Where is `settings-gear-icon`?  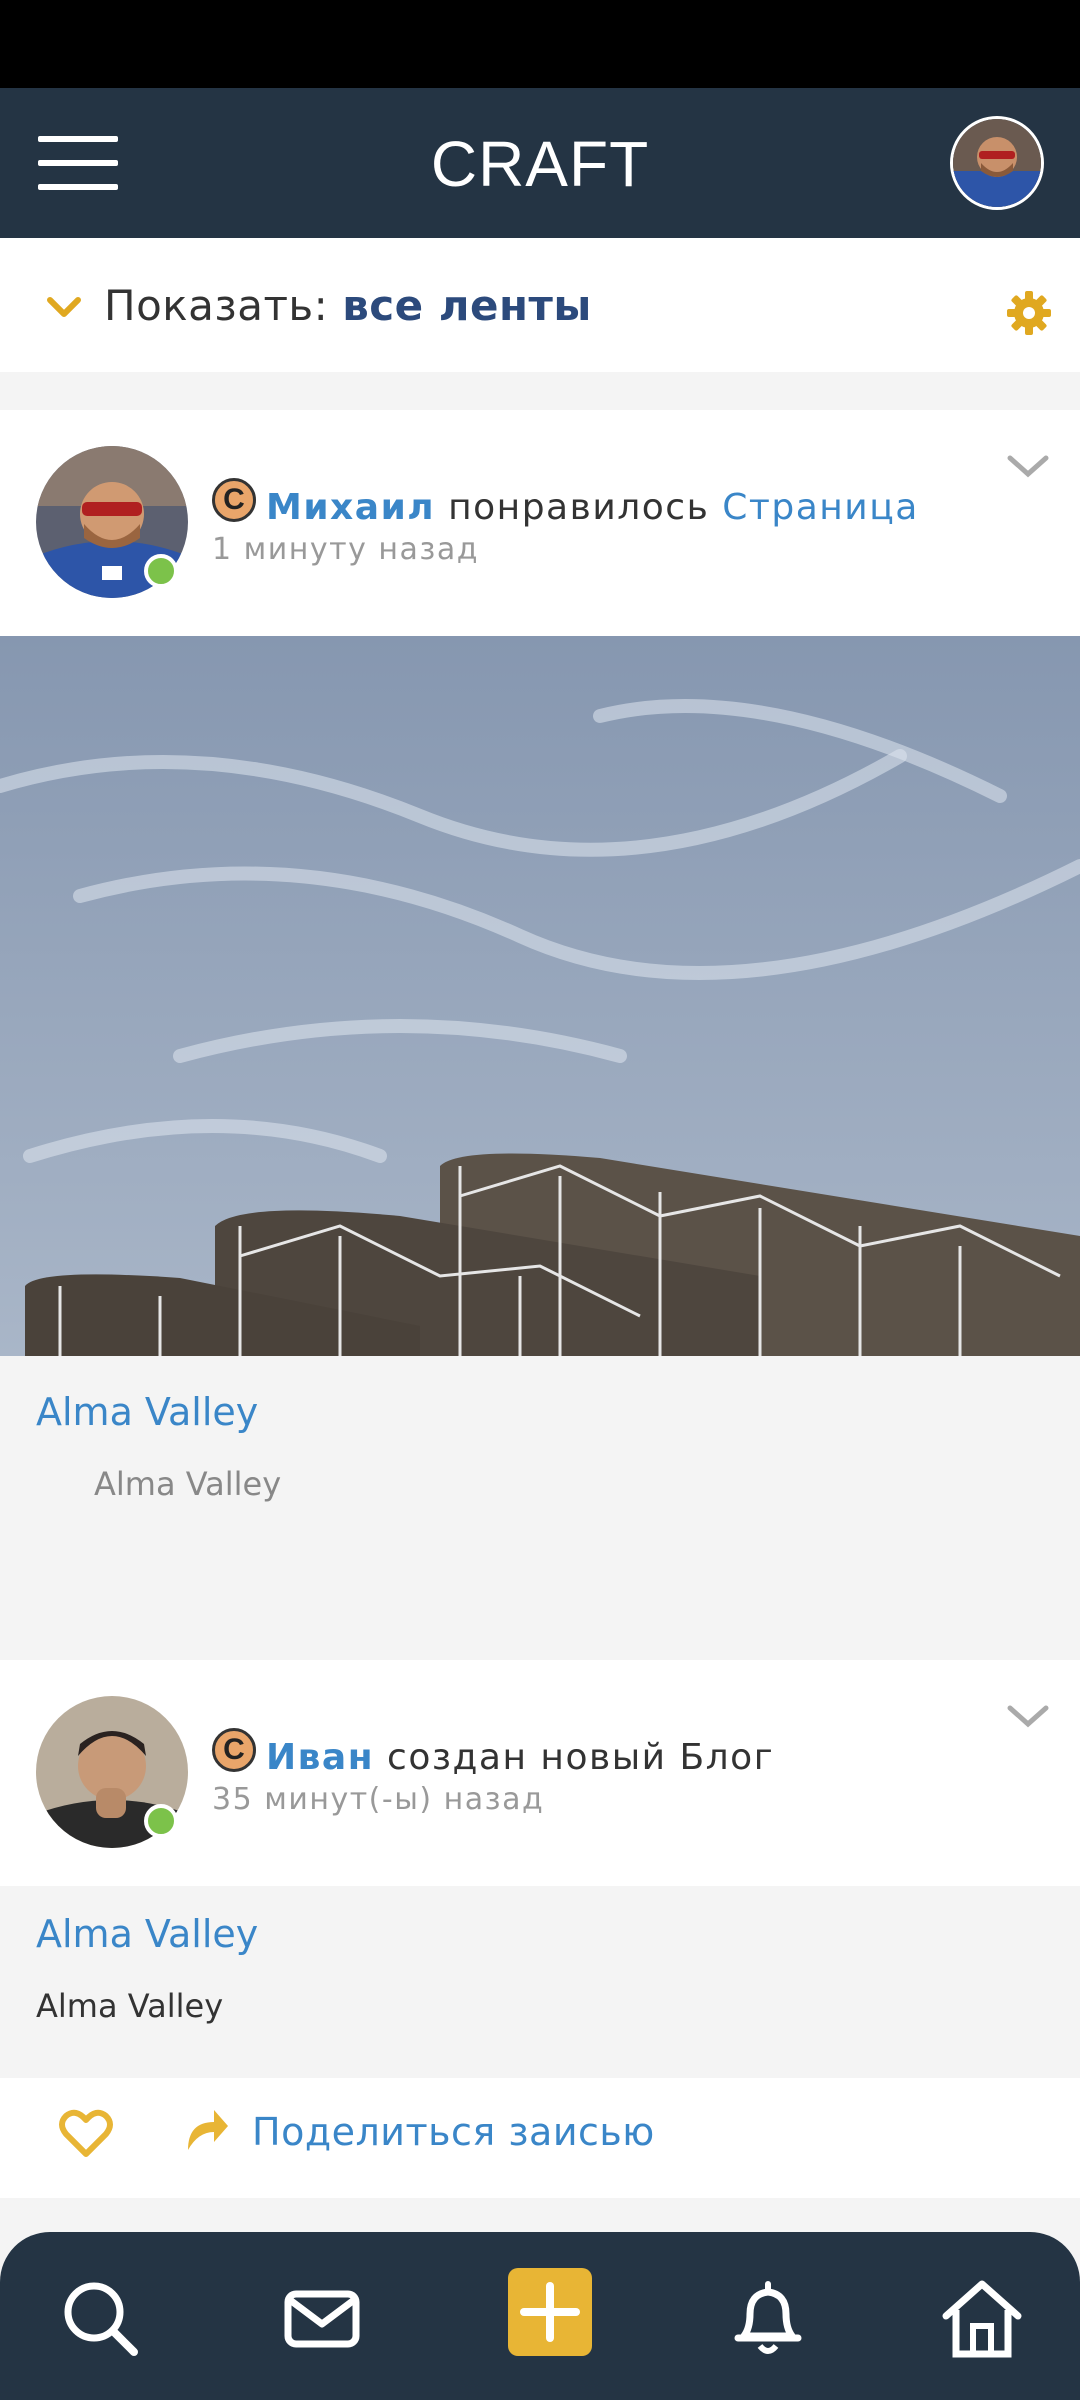
settings-gear-icon is located at coordinates (1029, 313).